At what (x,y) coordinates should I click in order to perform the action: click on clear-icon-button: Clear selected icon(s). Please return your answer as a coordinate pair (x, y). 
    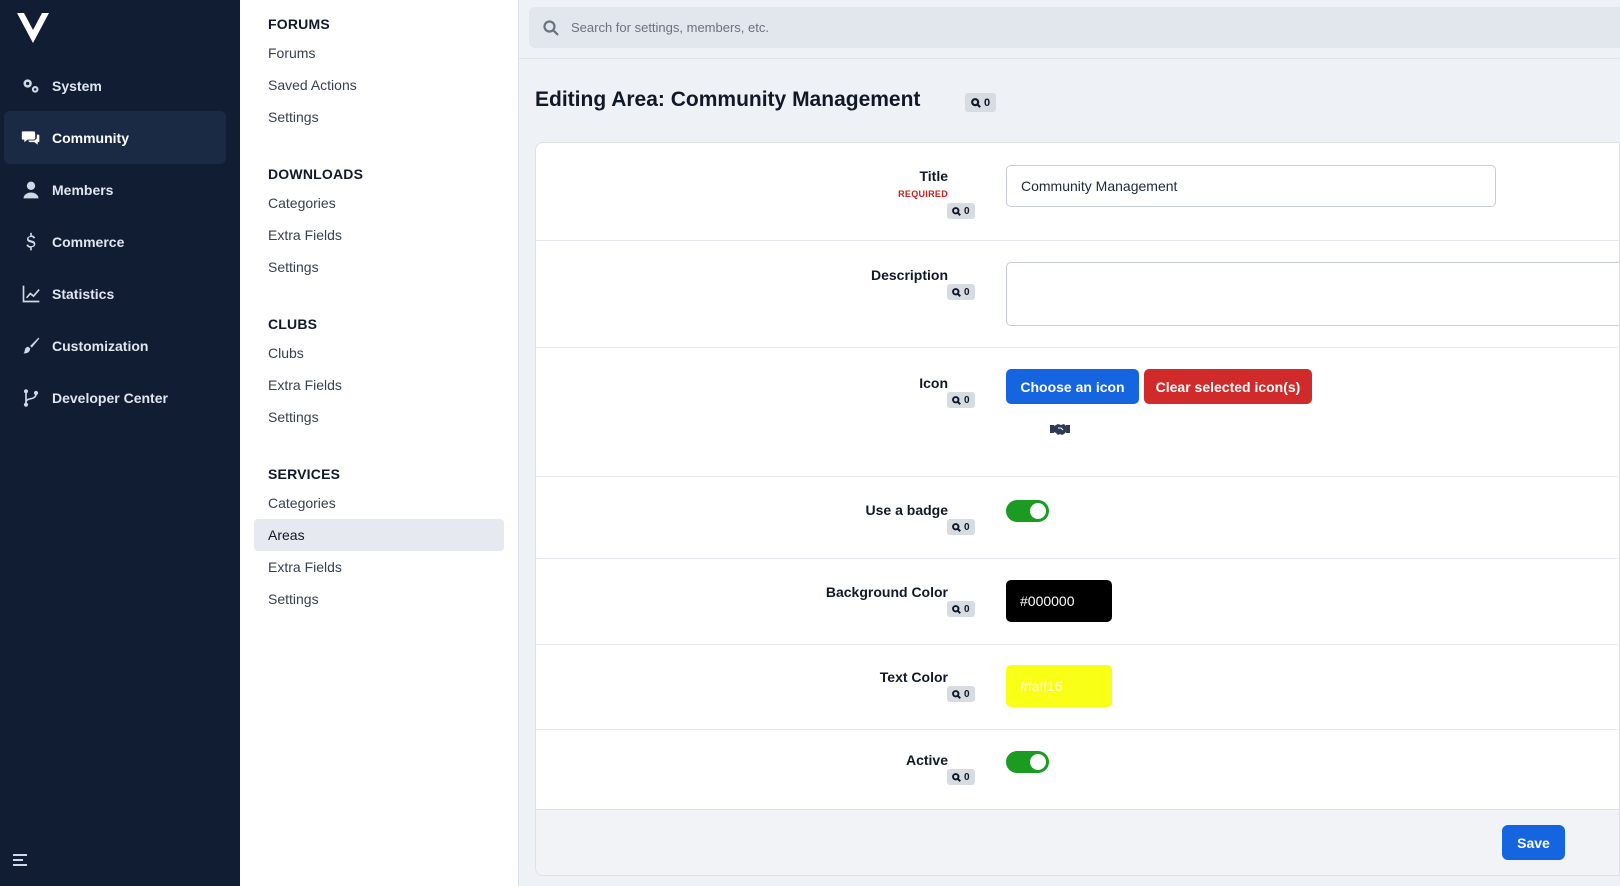
    Looking at the image, I should click on (1228, 386).